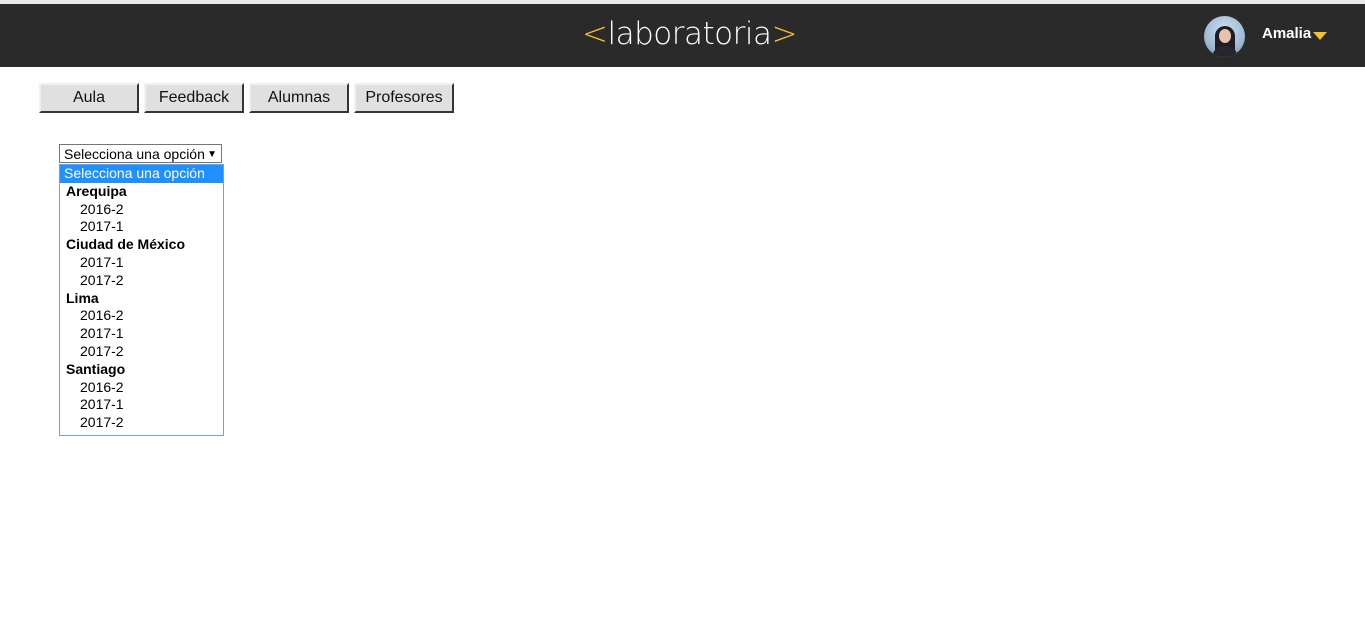 This screenshot has height=641, width=1365. Describe the element at coordinates (89, 98) in the screenshot. I see `tab-aula: Aula` at that location.